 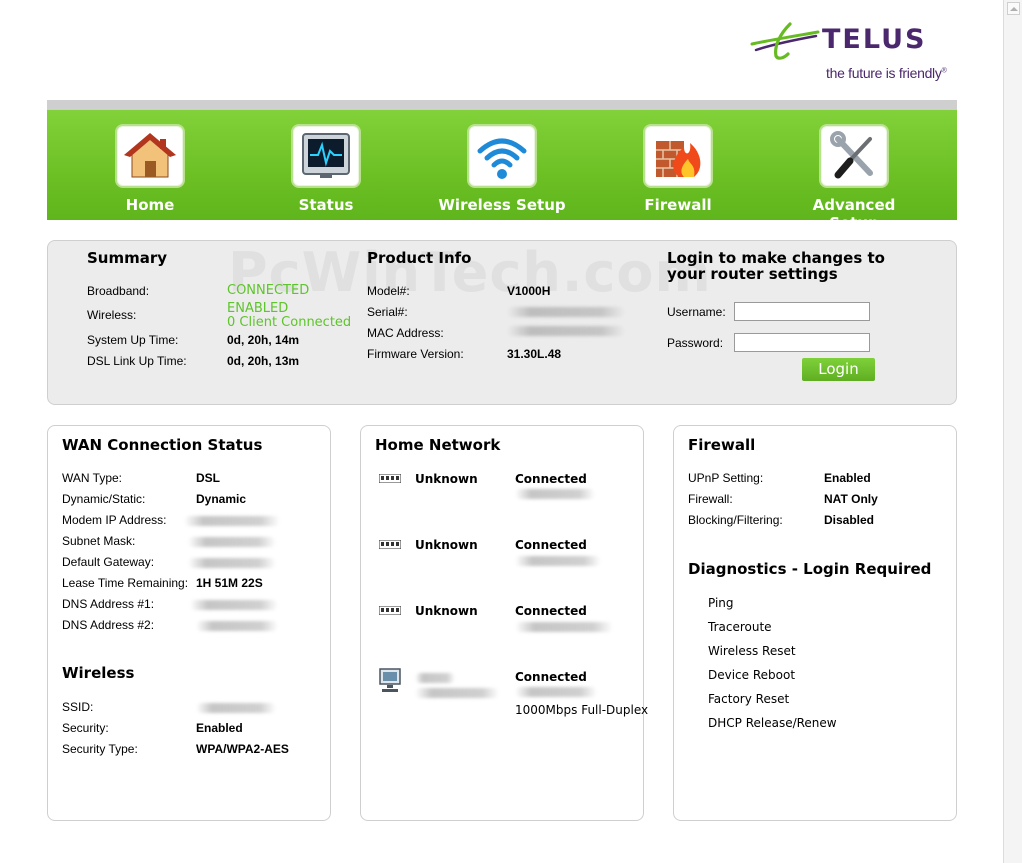 I want to click on nav-home: Home, so click(x=150, y=170).